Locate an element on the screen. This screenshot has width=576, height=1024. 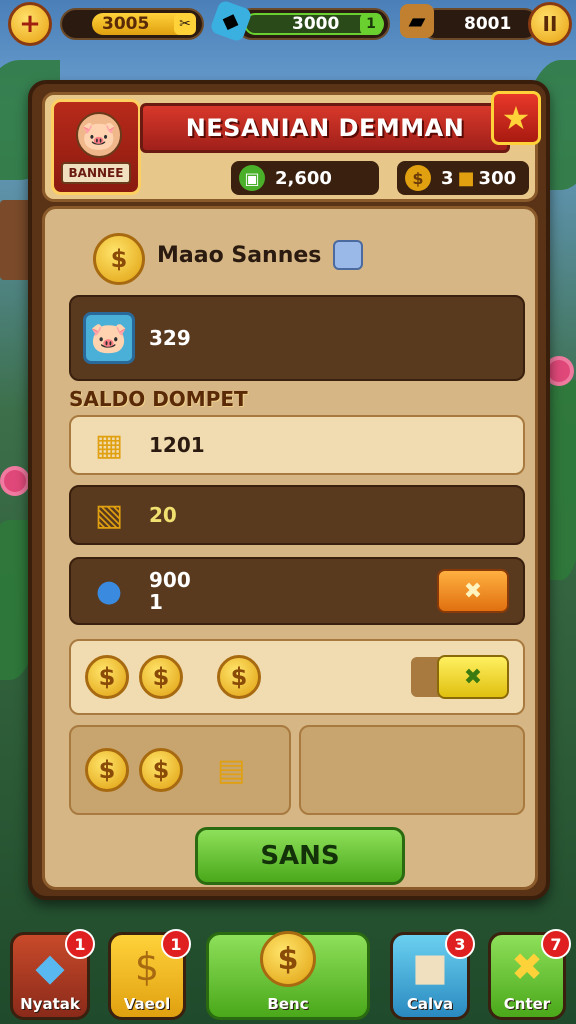
add-resource-button: + is located at coordinates (30, 24).